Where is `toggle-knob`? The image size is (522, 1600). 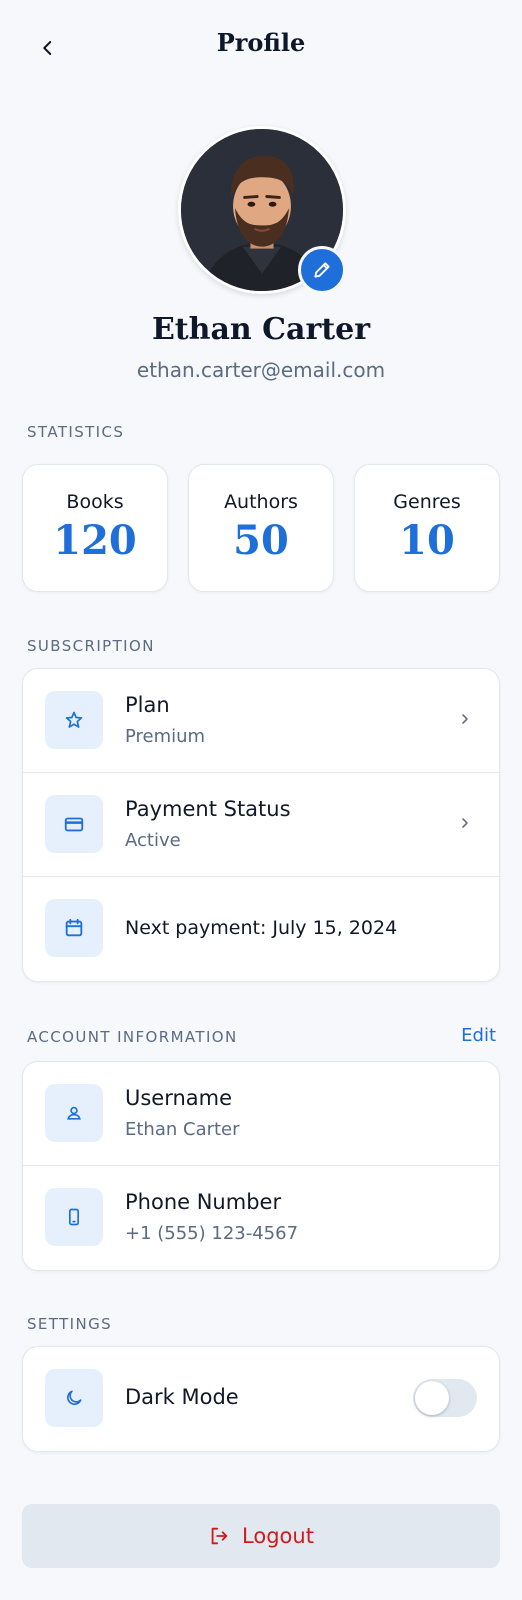 toggle-knob is located at coordinates (432, 1398).